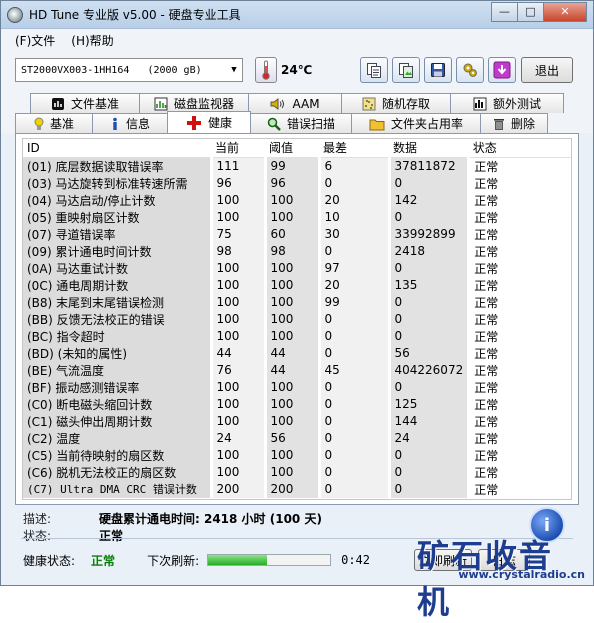 The width and height of the screenshot is (594, 623). What do you see at coordinates (117, 148) in the screenshot?
I see `column-header-id: ID` at bounding box center [117, 148].